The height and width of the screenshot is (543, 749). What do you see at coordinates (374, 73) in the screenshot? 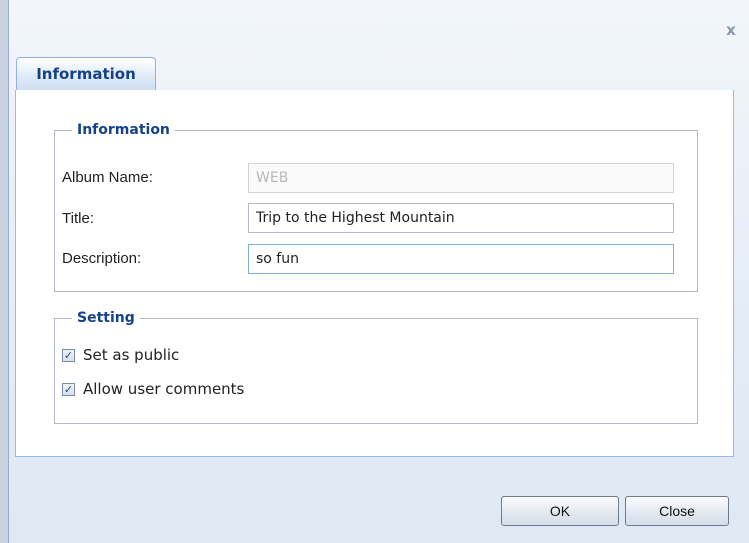
I see `tab-bar: Information` at bounding box center [374, 73].